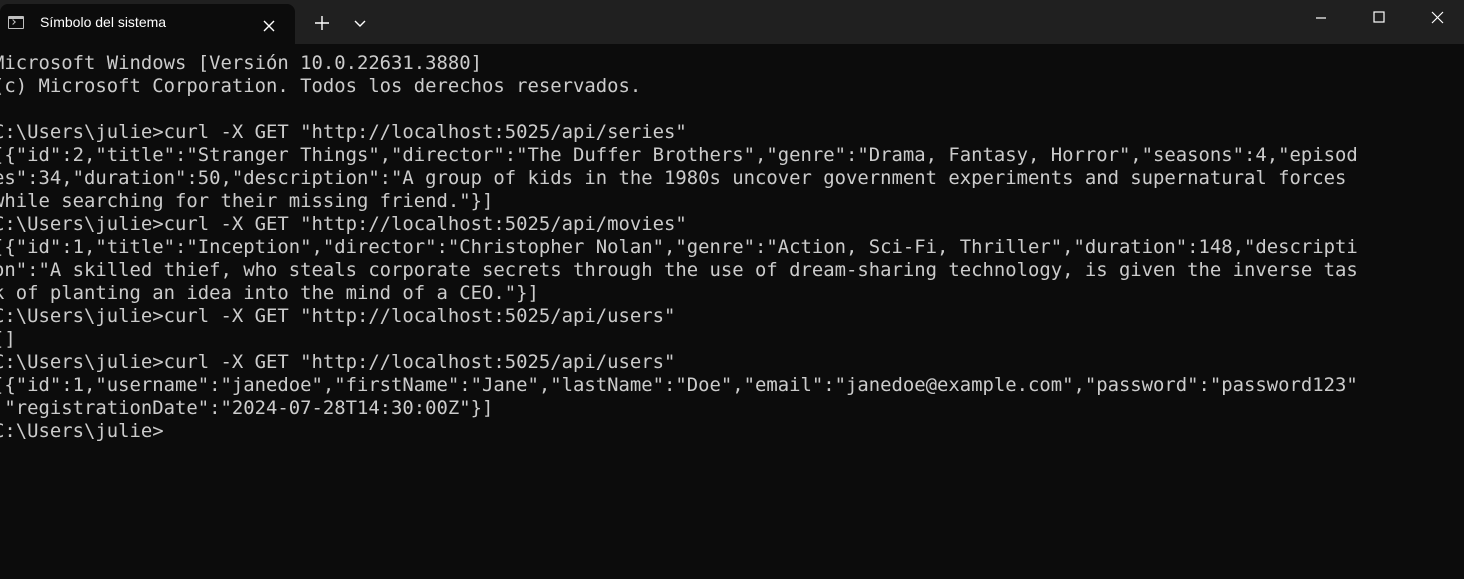 This screenshot has width=1464, height=579. What do you see at coordinates (16, 22) in the screenshot?
I see `terminal-icon` at bounding box center [16, 22].